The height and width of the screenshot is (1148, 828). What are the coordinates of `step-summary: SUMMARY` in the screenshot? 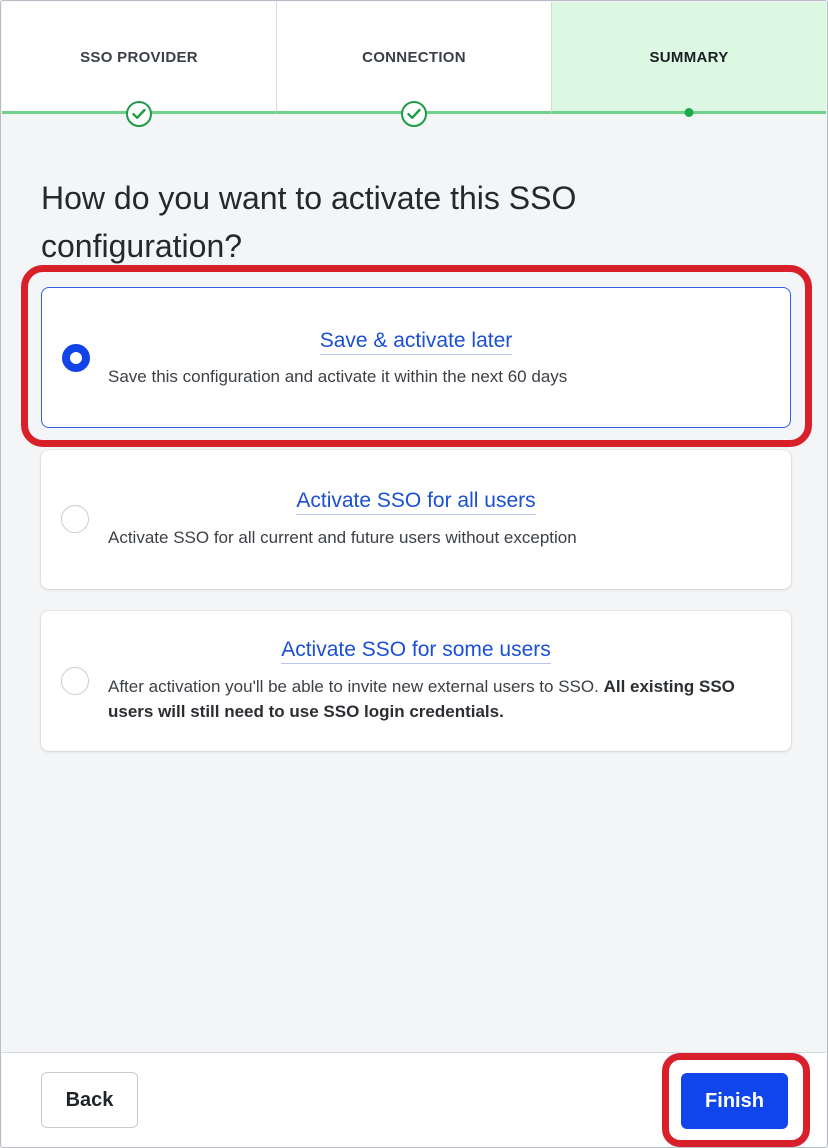 It's located at (689, 59).